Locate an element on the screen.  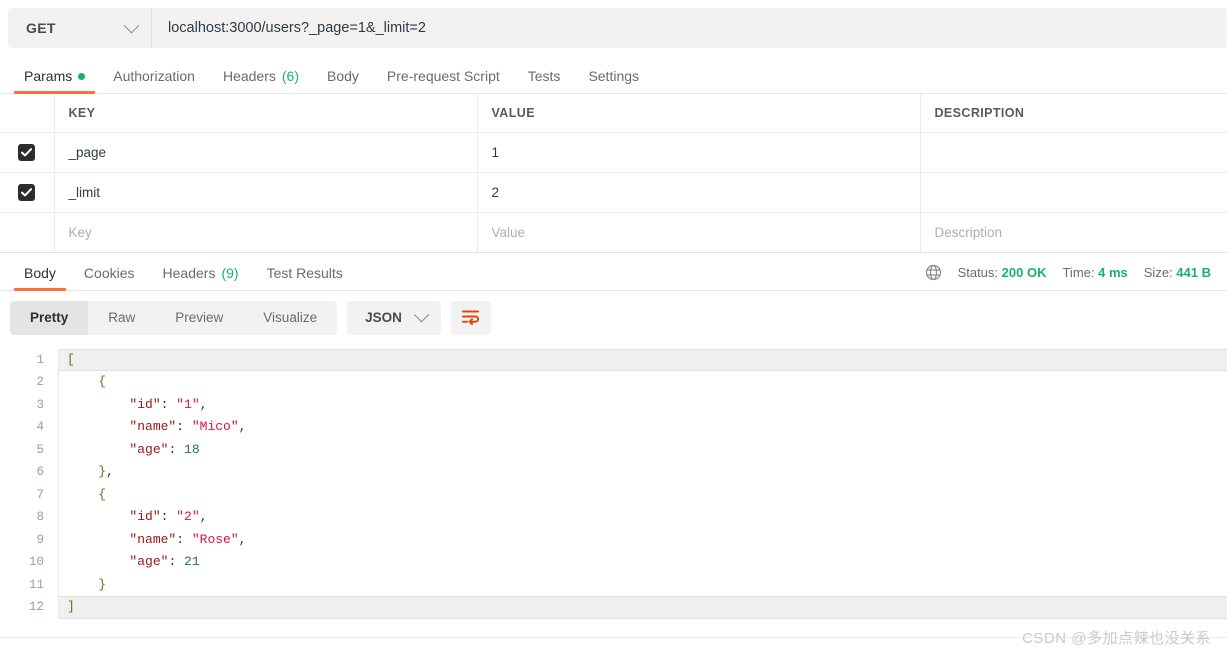
token-num: 18 is located at coordinates (192, 449).